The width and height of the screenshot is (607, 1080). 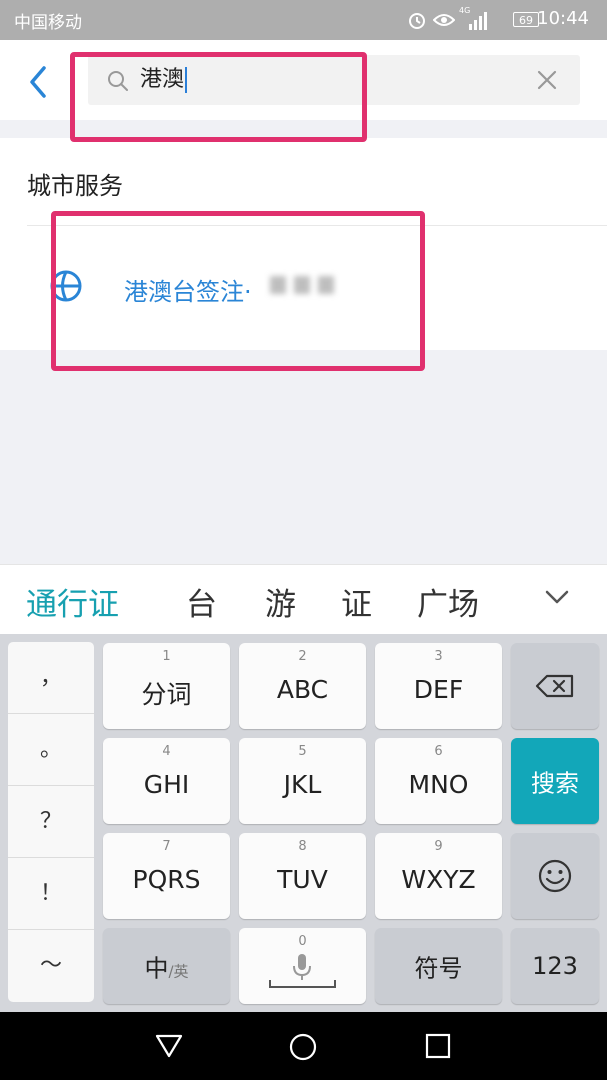 What do you see at coordinates (72, 601) in the screenshot?
I see `candidate-item: 通行证` at bounding box center [72, 601].